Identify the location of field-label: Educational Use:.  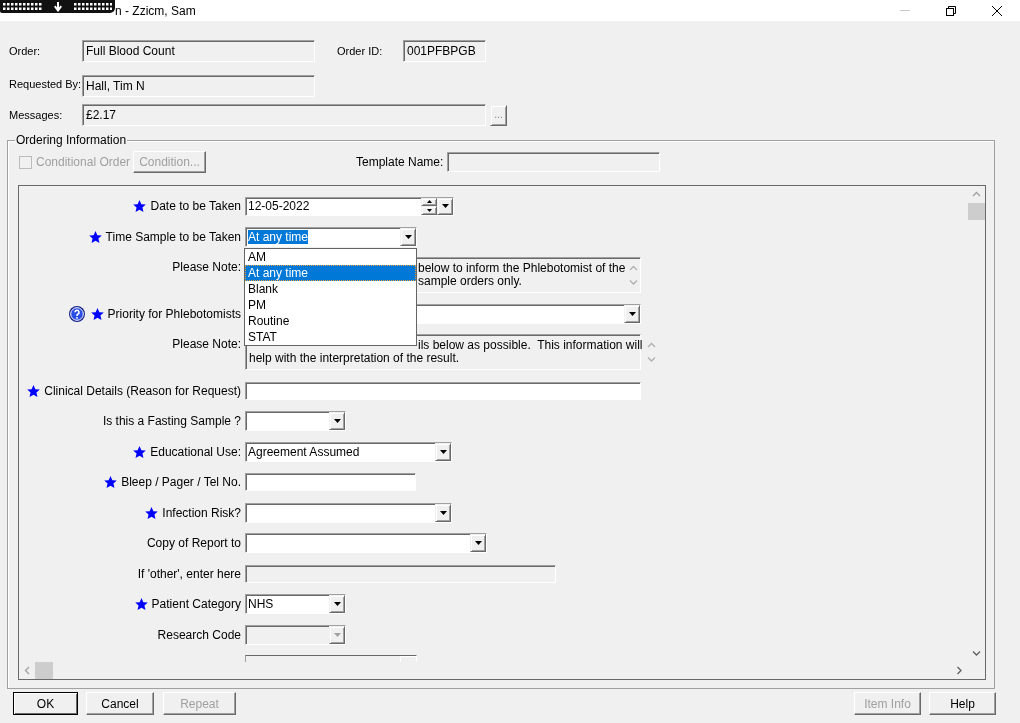
(195, 451).